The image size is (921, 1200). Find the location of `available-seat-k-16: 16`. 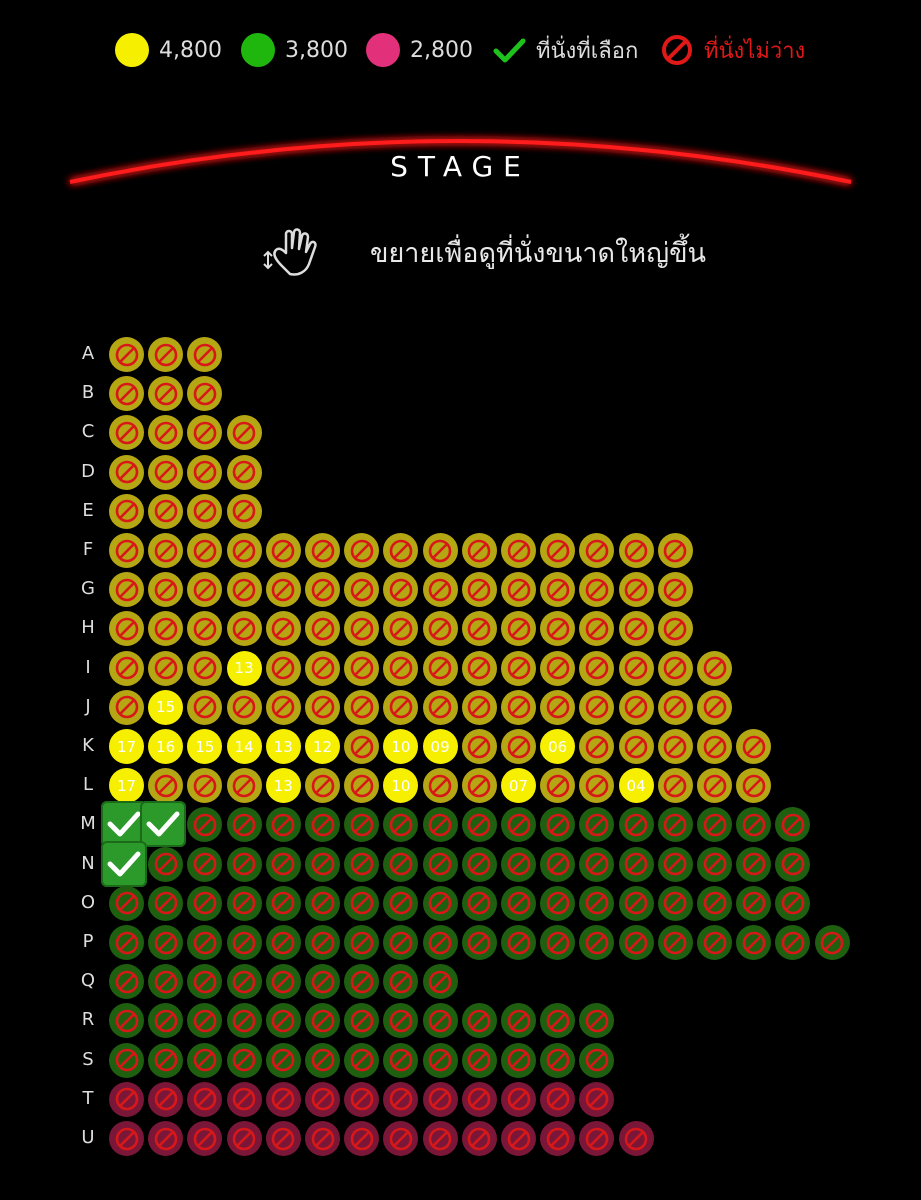

available-seat-k-16: 16 is located at coordinates (166, 746).